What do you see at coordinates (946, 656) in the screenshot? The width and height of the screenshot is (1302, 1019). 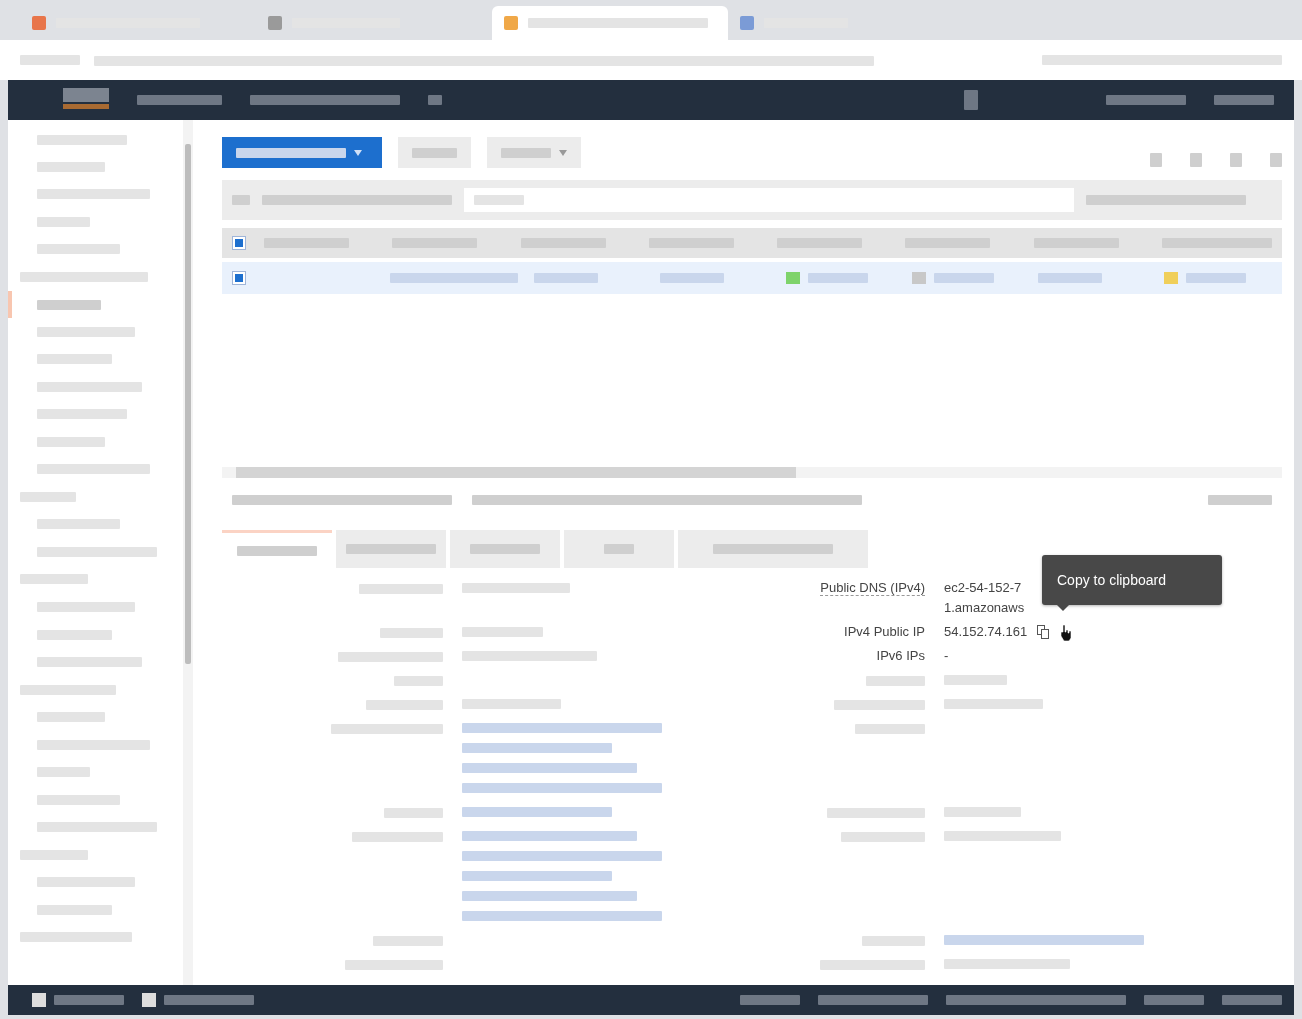 I see `field-value: -` at bounding box center [946, 656].